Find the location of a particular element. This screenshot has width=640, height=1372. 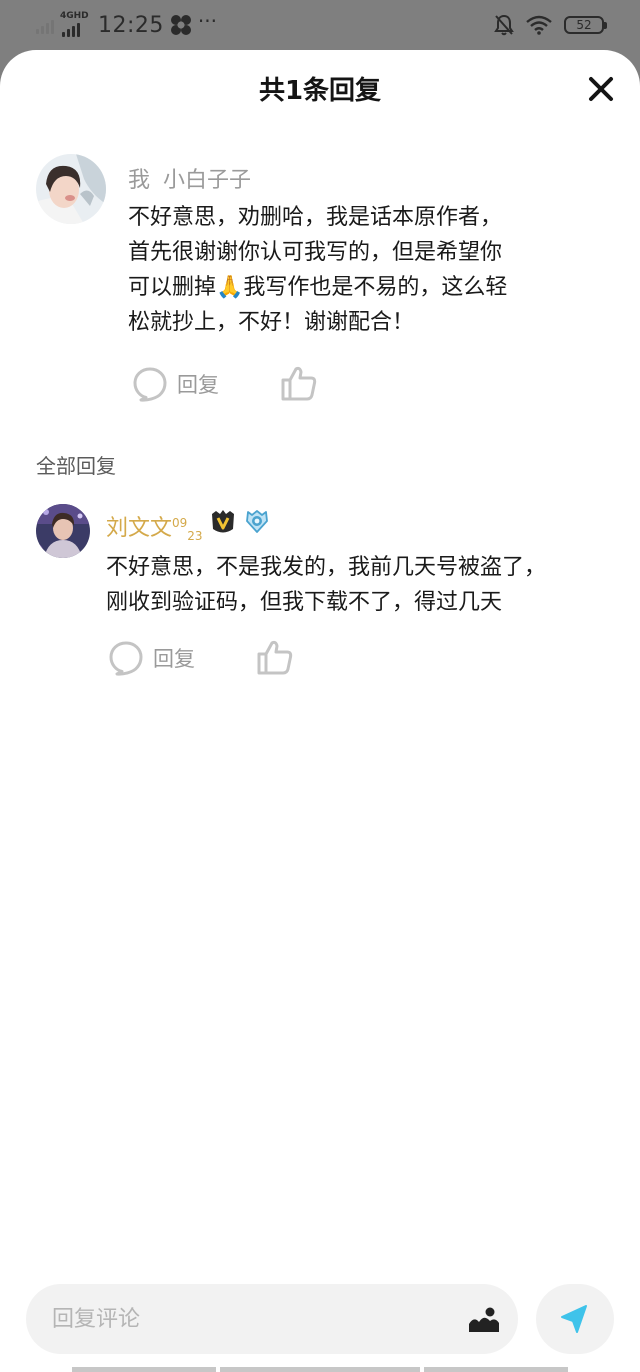

author-prefix: 我 is located at coordinates (139, 180).